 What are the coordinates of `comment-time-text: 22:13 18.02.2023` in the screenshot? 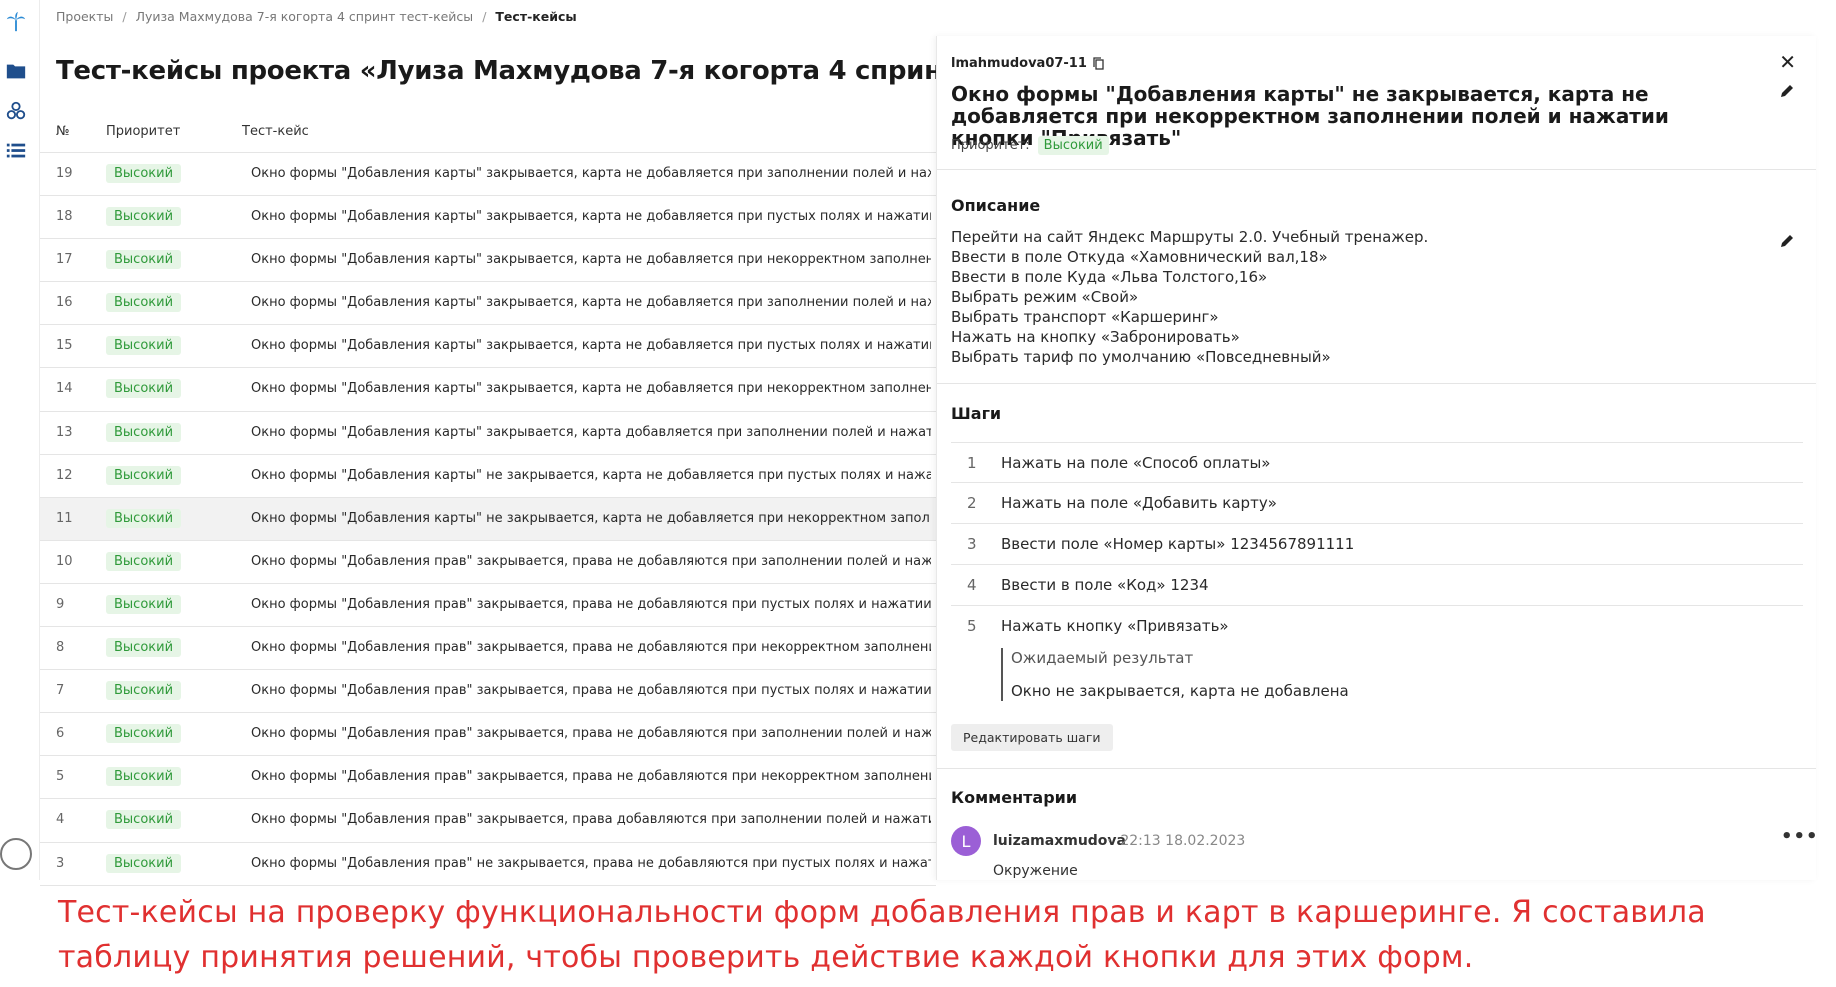 It's located at (1183, 841).